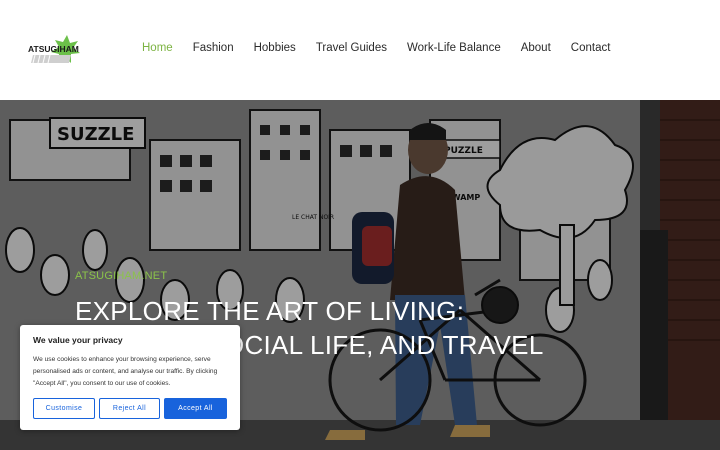 This screenshot has width=720, height=450. I want to click on site-logo: ATSUGIHAM, so click(54, 49).